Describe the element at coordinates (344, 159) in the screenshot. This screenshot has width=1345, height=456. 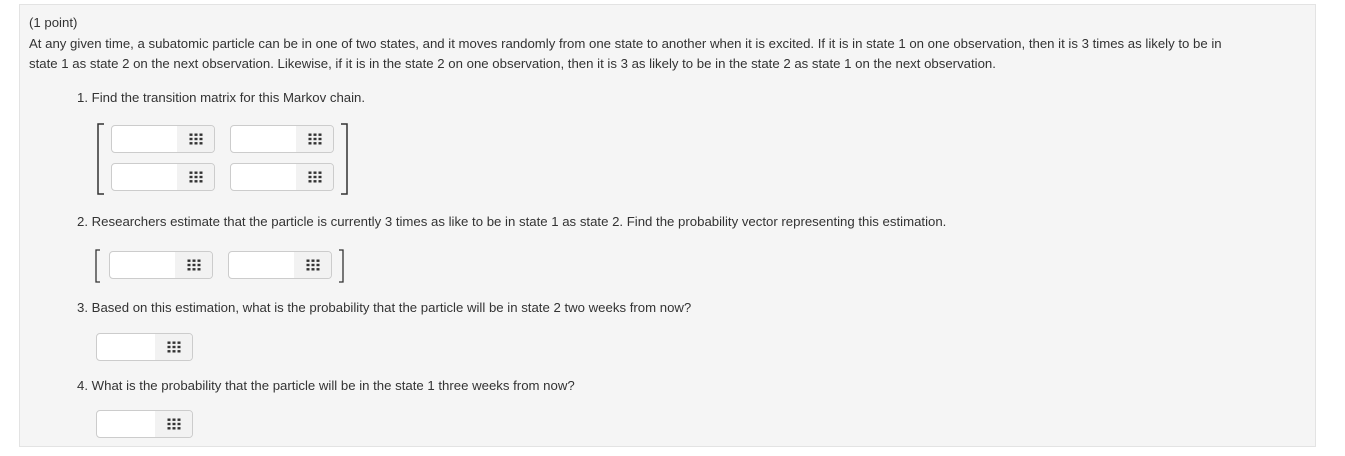
I see `matrix-right-bracket` at that location.